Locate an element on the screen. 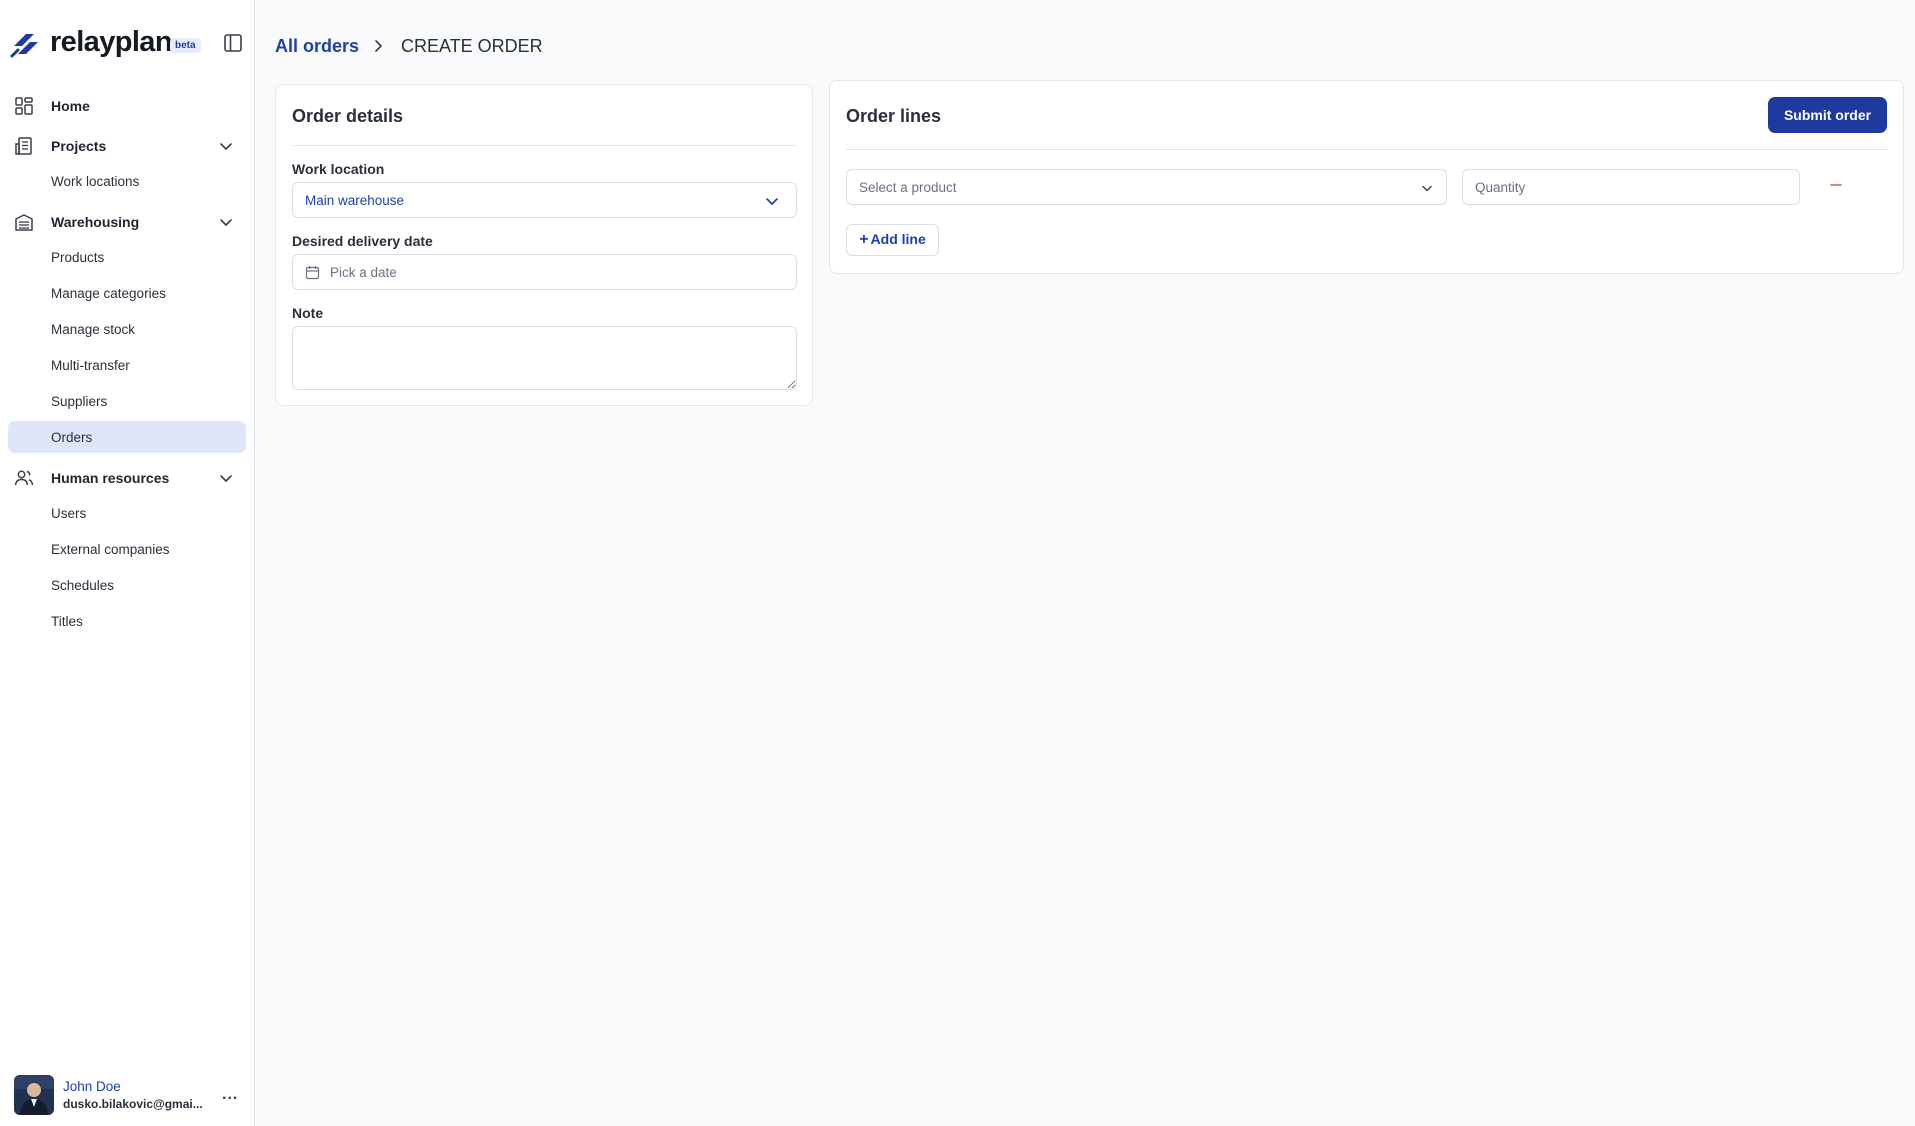 The width and height of the screenshot is (1915, 1126). sidebar-group-human-resources: Human resources is located at coordinates (127, 478).